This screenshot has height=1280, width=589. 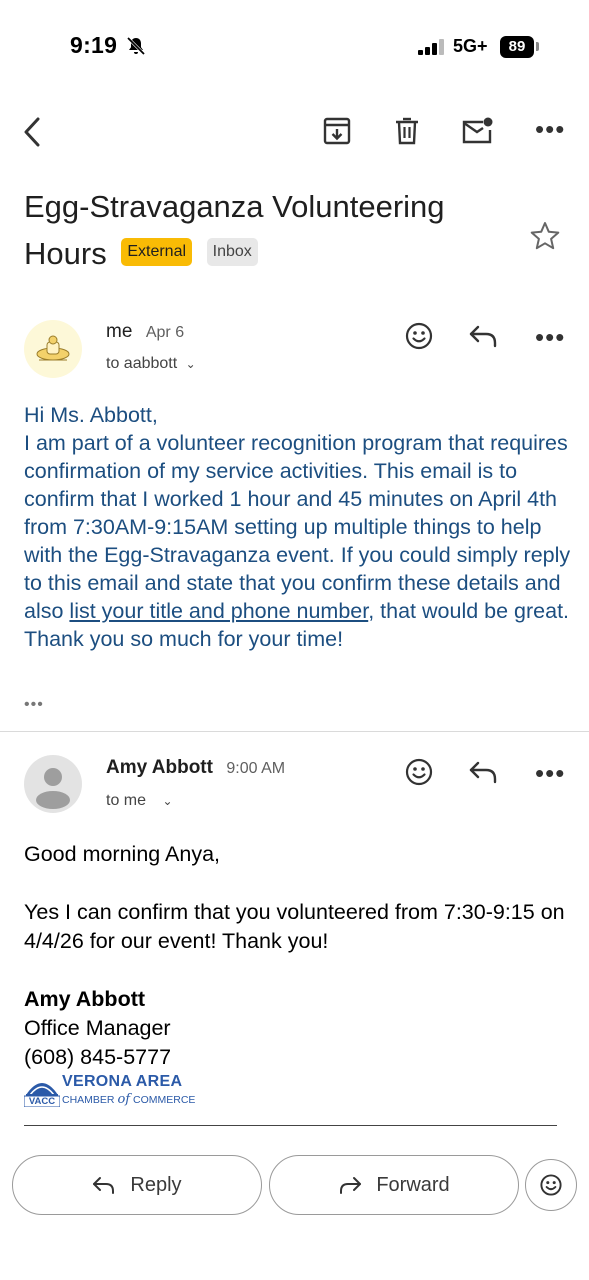 What do you see at coordinates (53, 788) in the screenshot?
I see `default-person-icon` at bounding box center [53, 788].